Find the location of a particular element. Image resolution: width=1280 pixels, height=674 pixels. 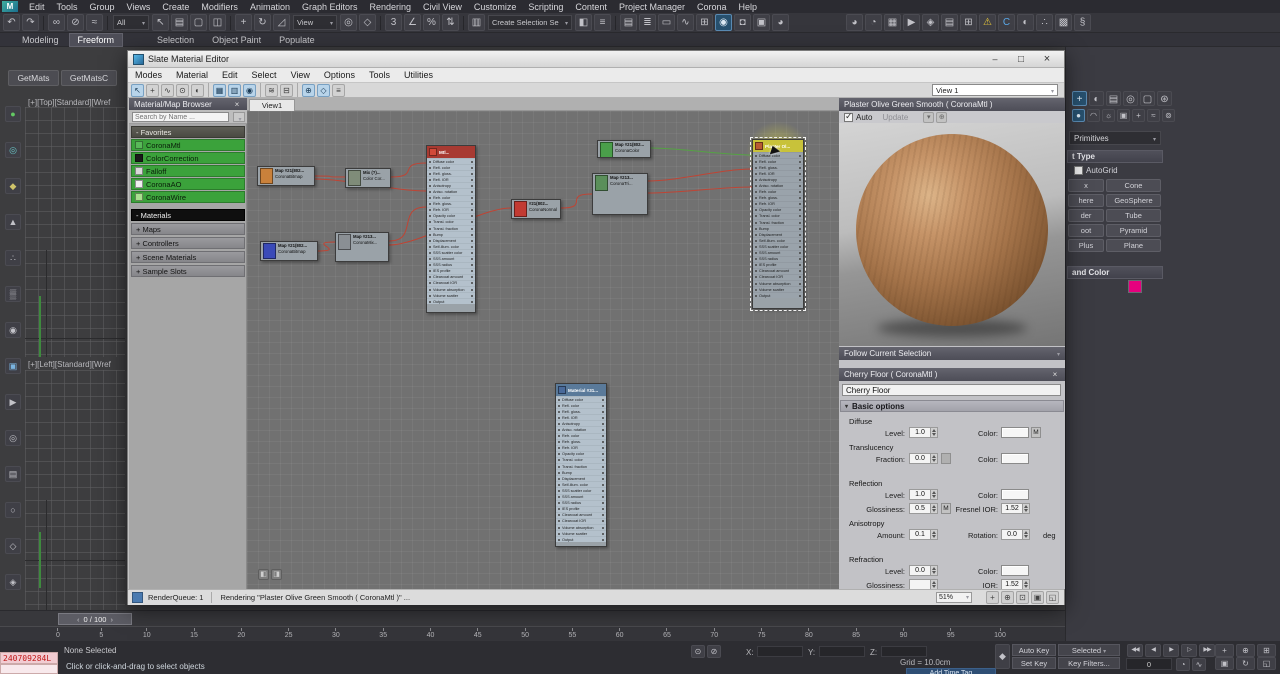

time-slider: 0 / 100 is located at coordinates (95, 619).